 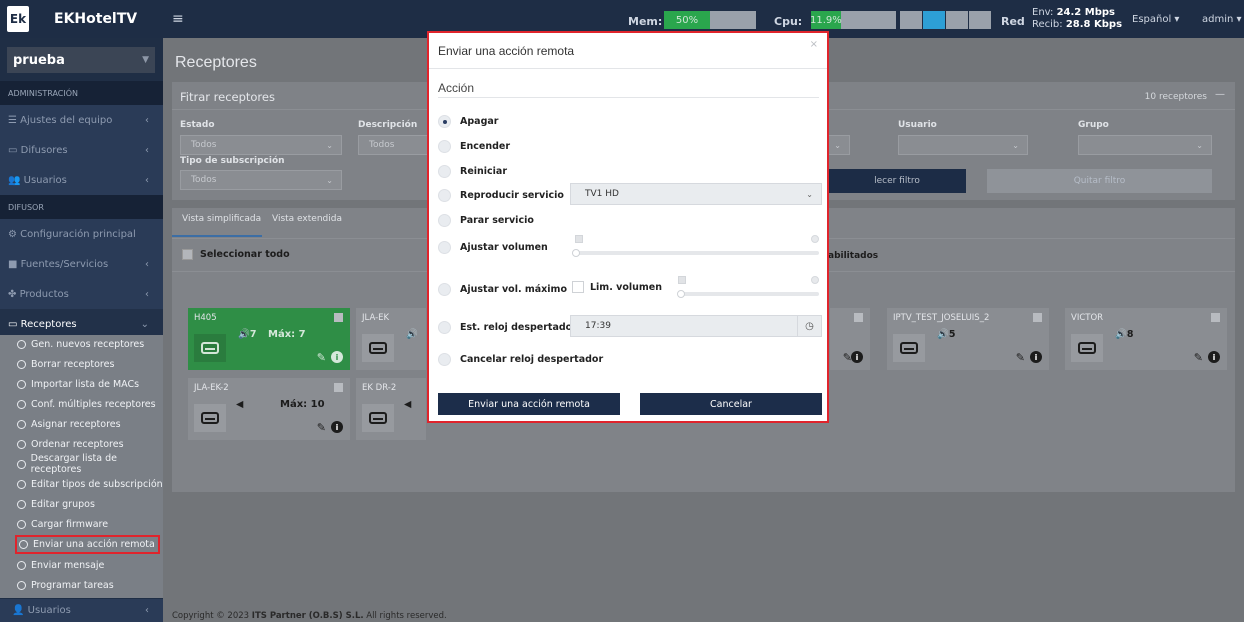 What do you see at coordinates (839, 145) in the screenshot?
I see `hidden-select: ⌄` at bounding box center [839, 145].